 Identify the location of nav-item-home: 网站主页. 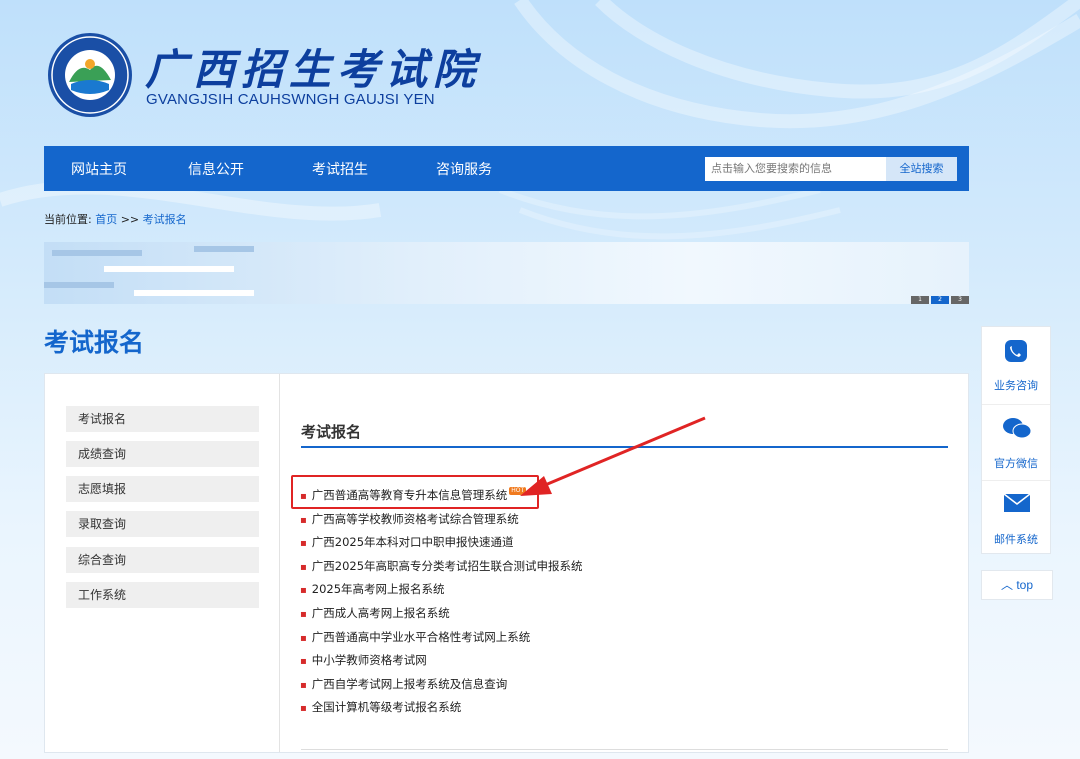
(99, 169).